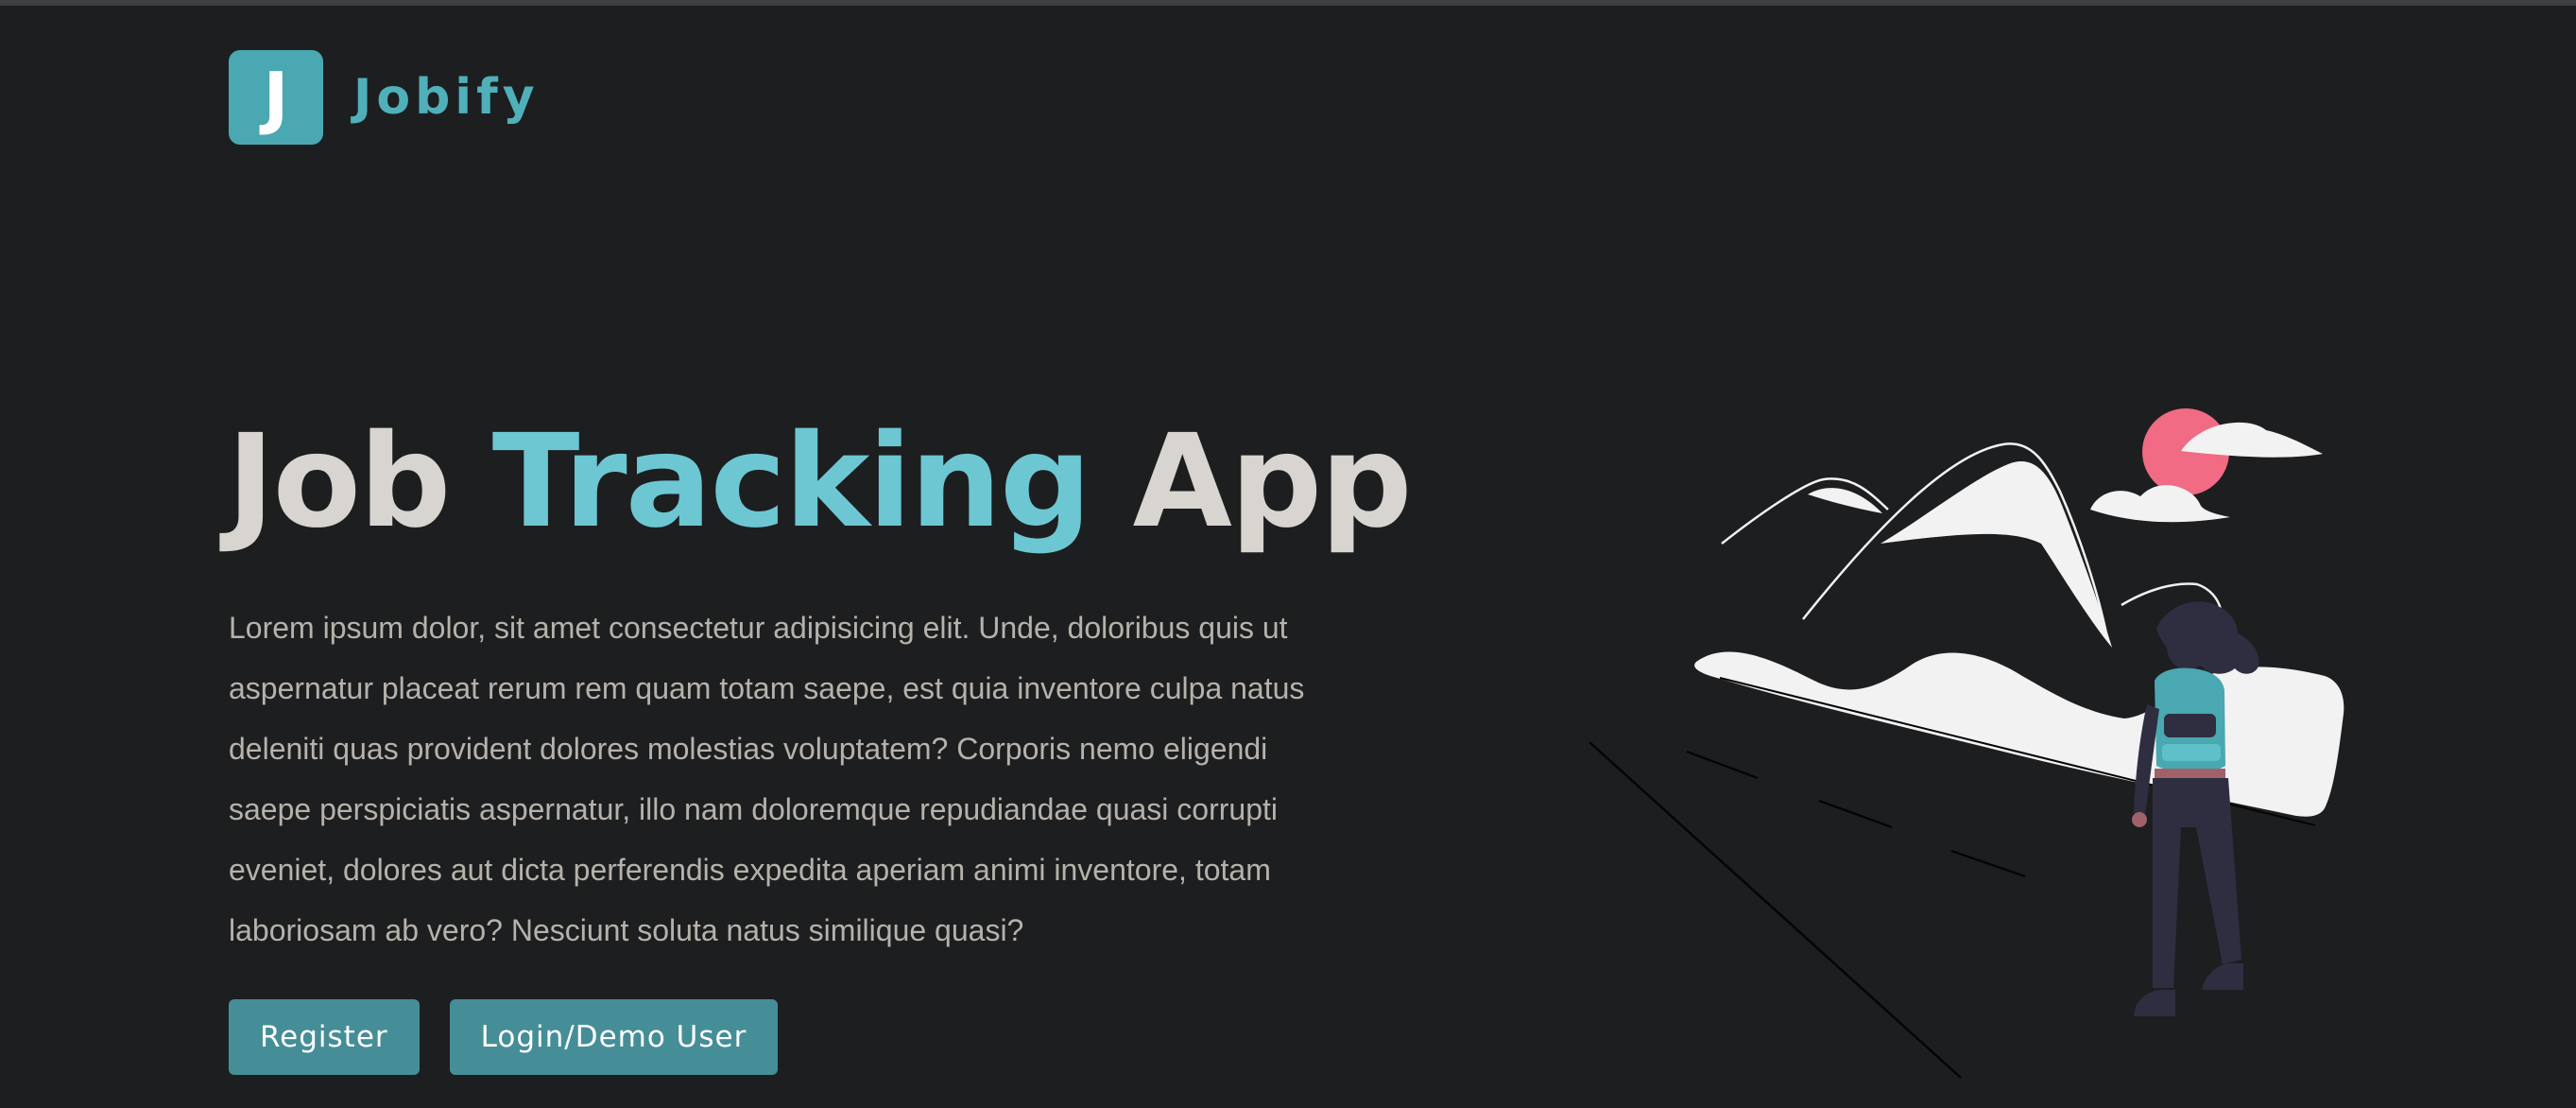  I want to click on logo-icon: J, so click(276, 97).